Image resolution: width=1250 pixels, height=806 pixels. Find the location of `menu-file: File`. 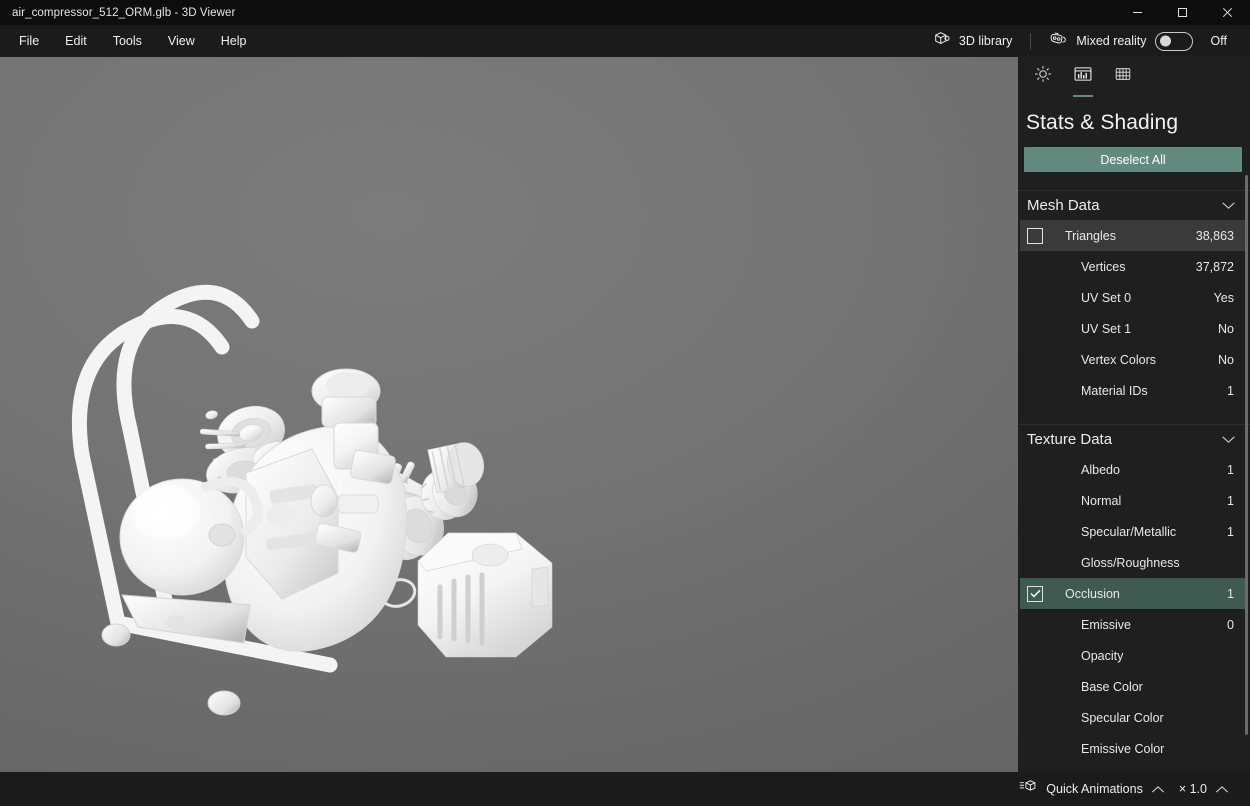

menu-file: File is located at coordinates (29, 41).